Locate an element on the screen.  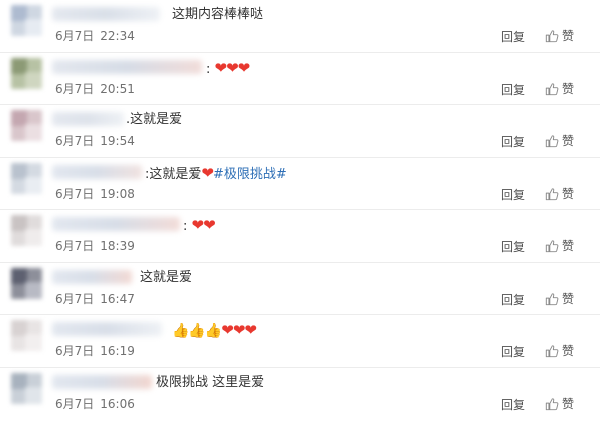
heart-icon: ❤ is located at coordinates (207, 172).